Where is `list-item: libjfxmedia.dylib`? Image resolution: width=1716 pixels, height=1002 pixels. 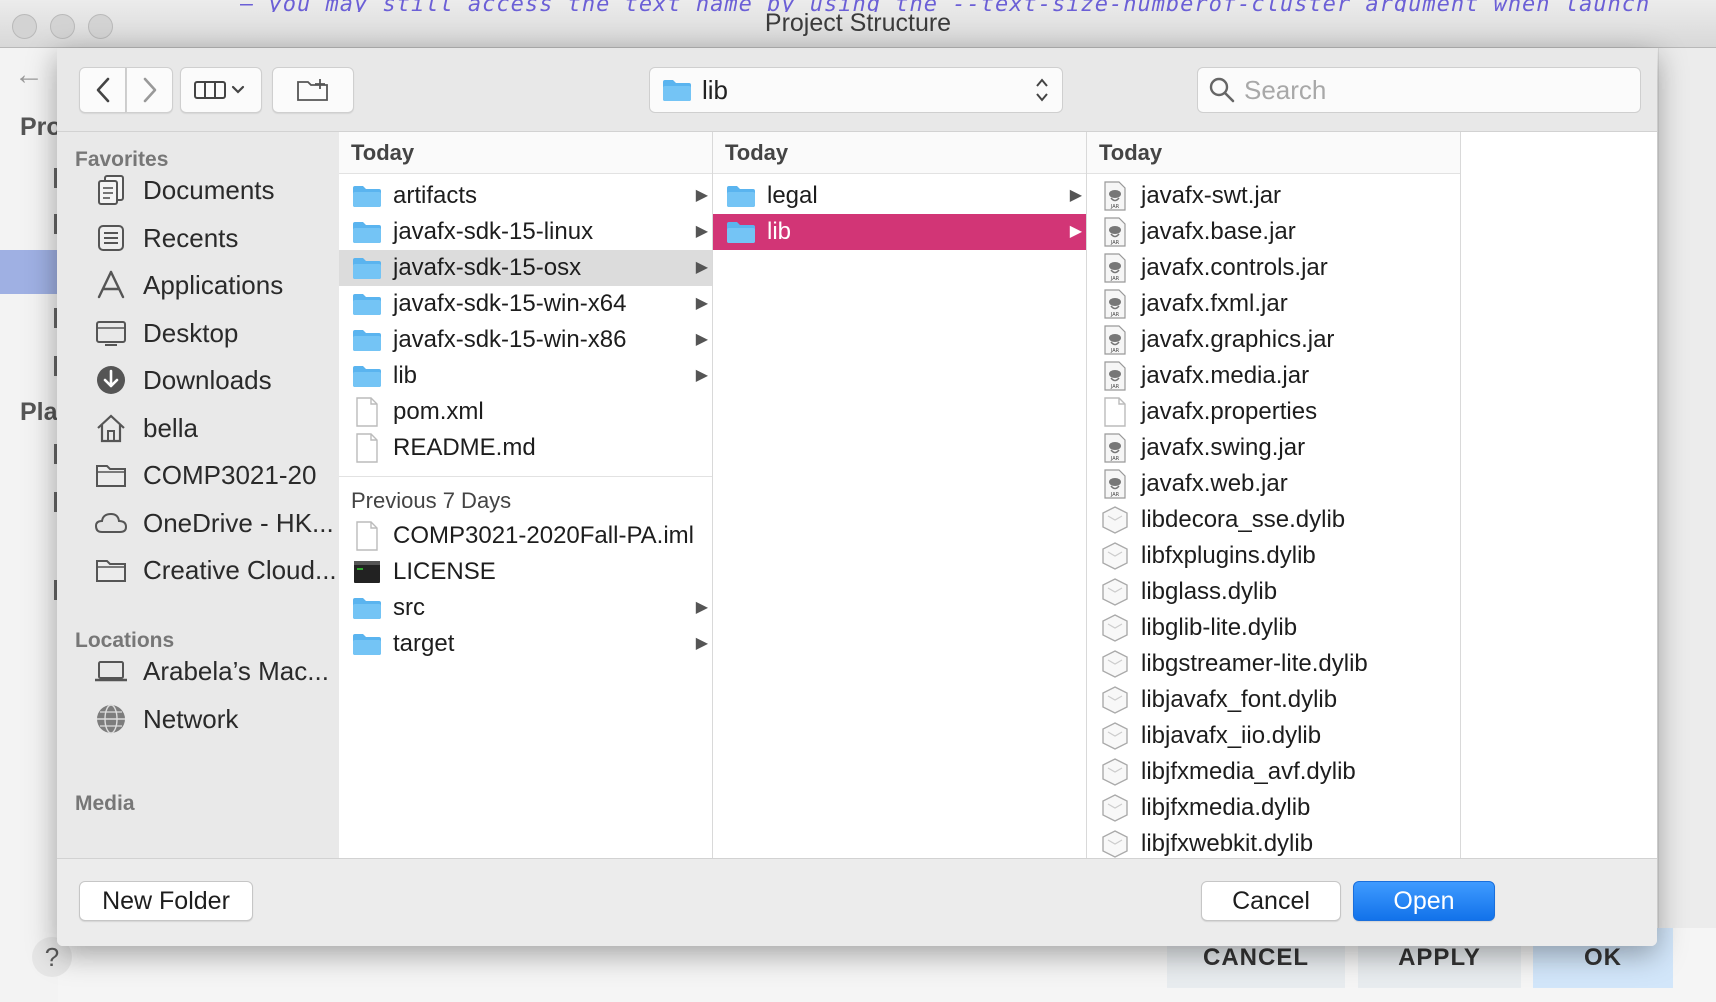 list-item: libjfxmedia.dylib is located at coordinates (1273, 808).